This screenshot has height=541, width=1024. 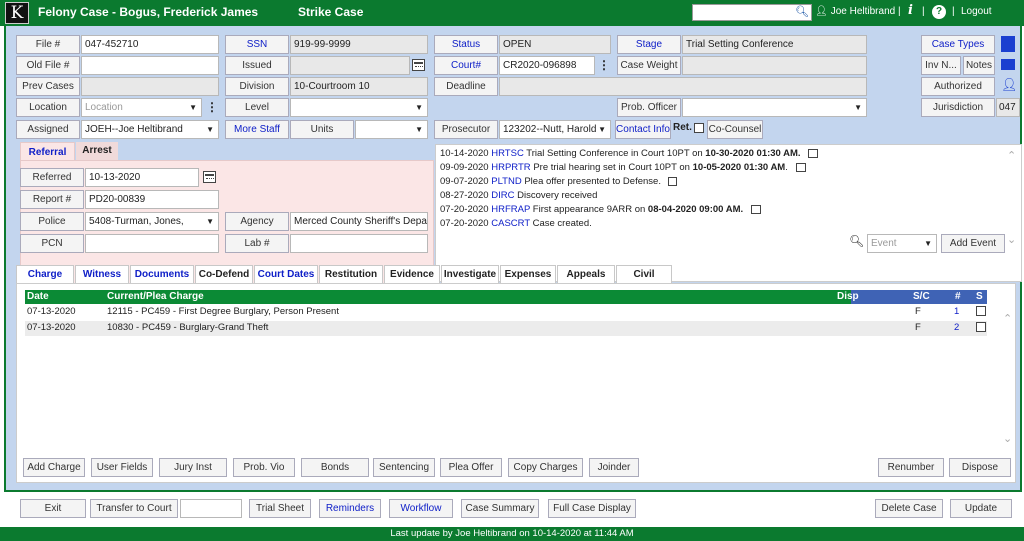 What do you see at coordinates (257, 86) in the screenshot?
I see `division-label: Division` at bounding box center [257, 86].